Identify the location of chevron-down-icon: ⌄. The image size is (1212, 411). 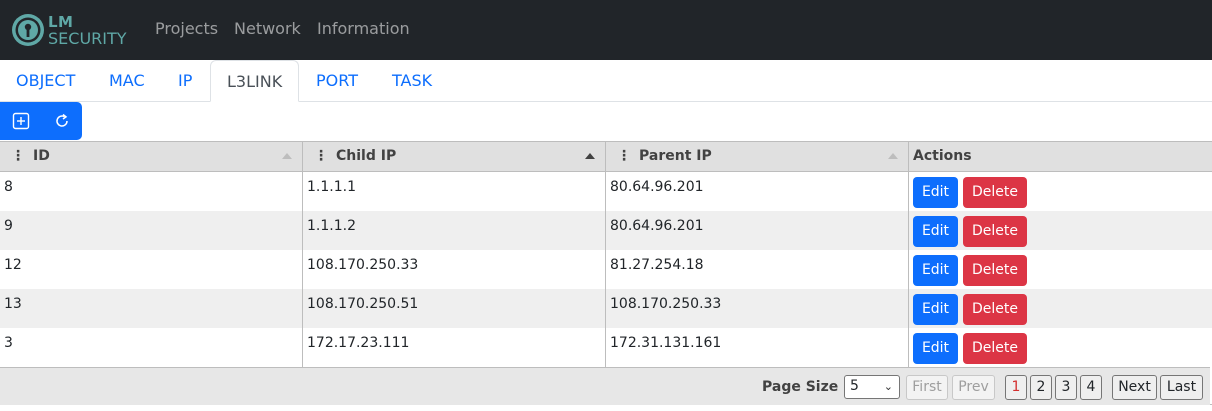
(888, 386).